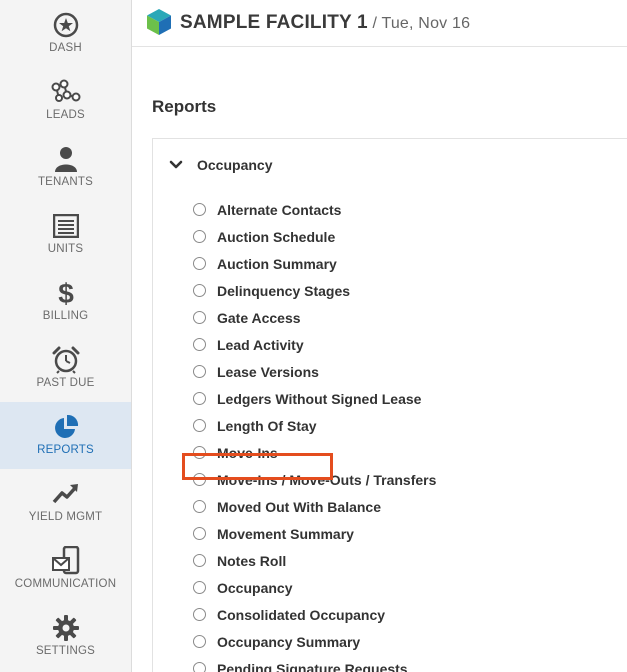  I want to click on report-label: Alternate Contacts, so click(279, 209).